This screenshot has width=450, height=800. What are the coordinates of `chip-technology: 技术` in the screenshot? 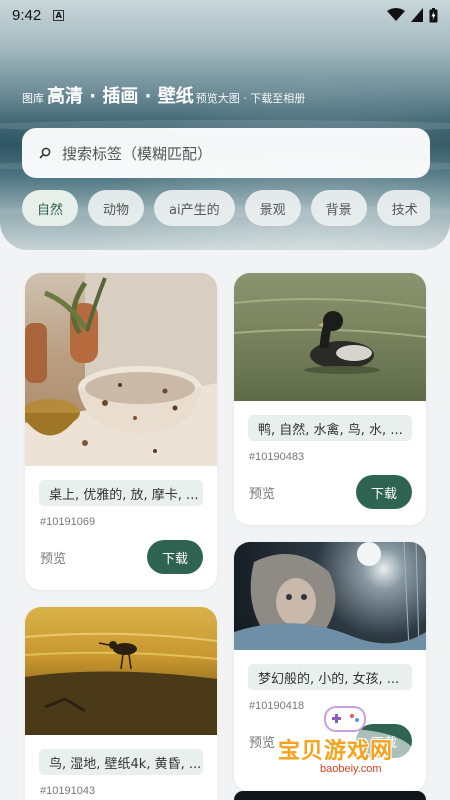 It's located at (403, 208).